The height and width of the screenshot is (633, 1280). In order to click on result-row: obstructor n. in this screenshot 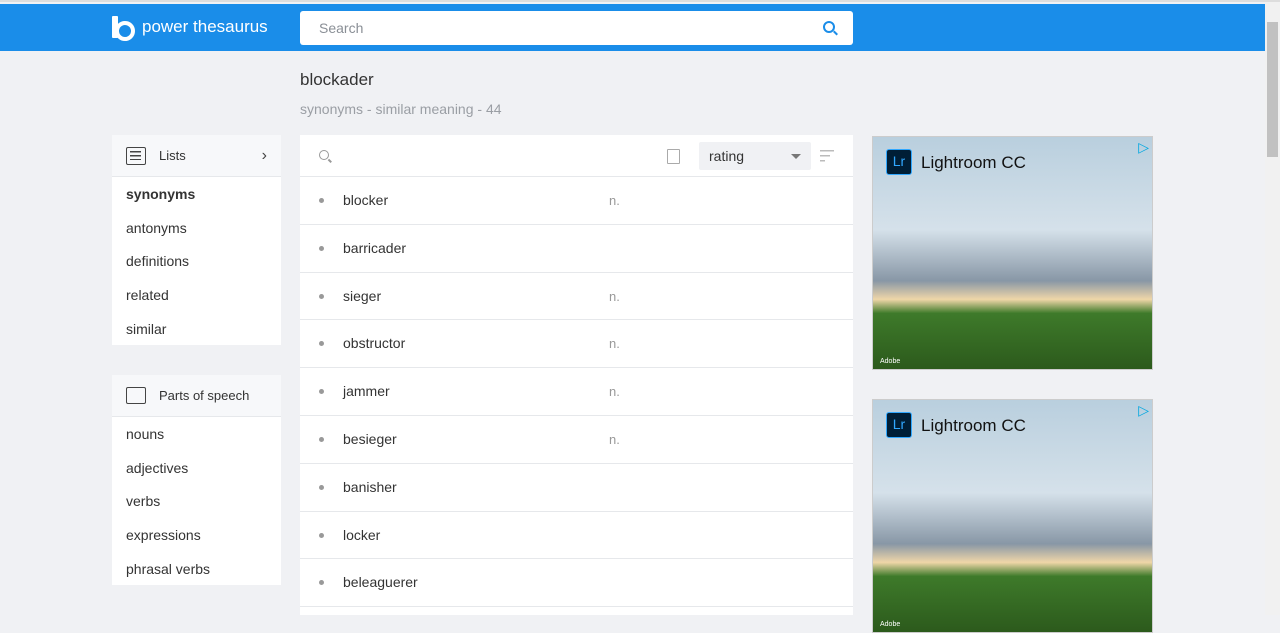, I will do `click(576, 344)`.